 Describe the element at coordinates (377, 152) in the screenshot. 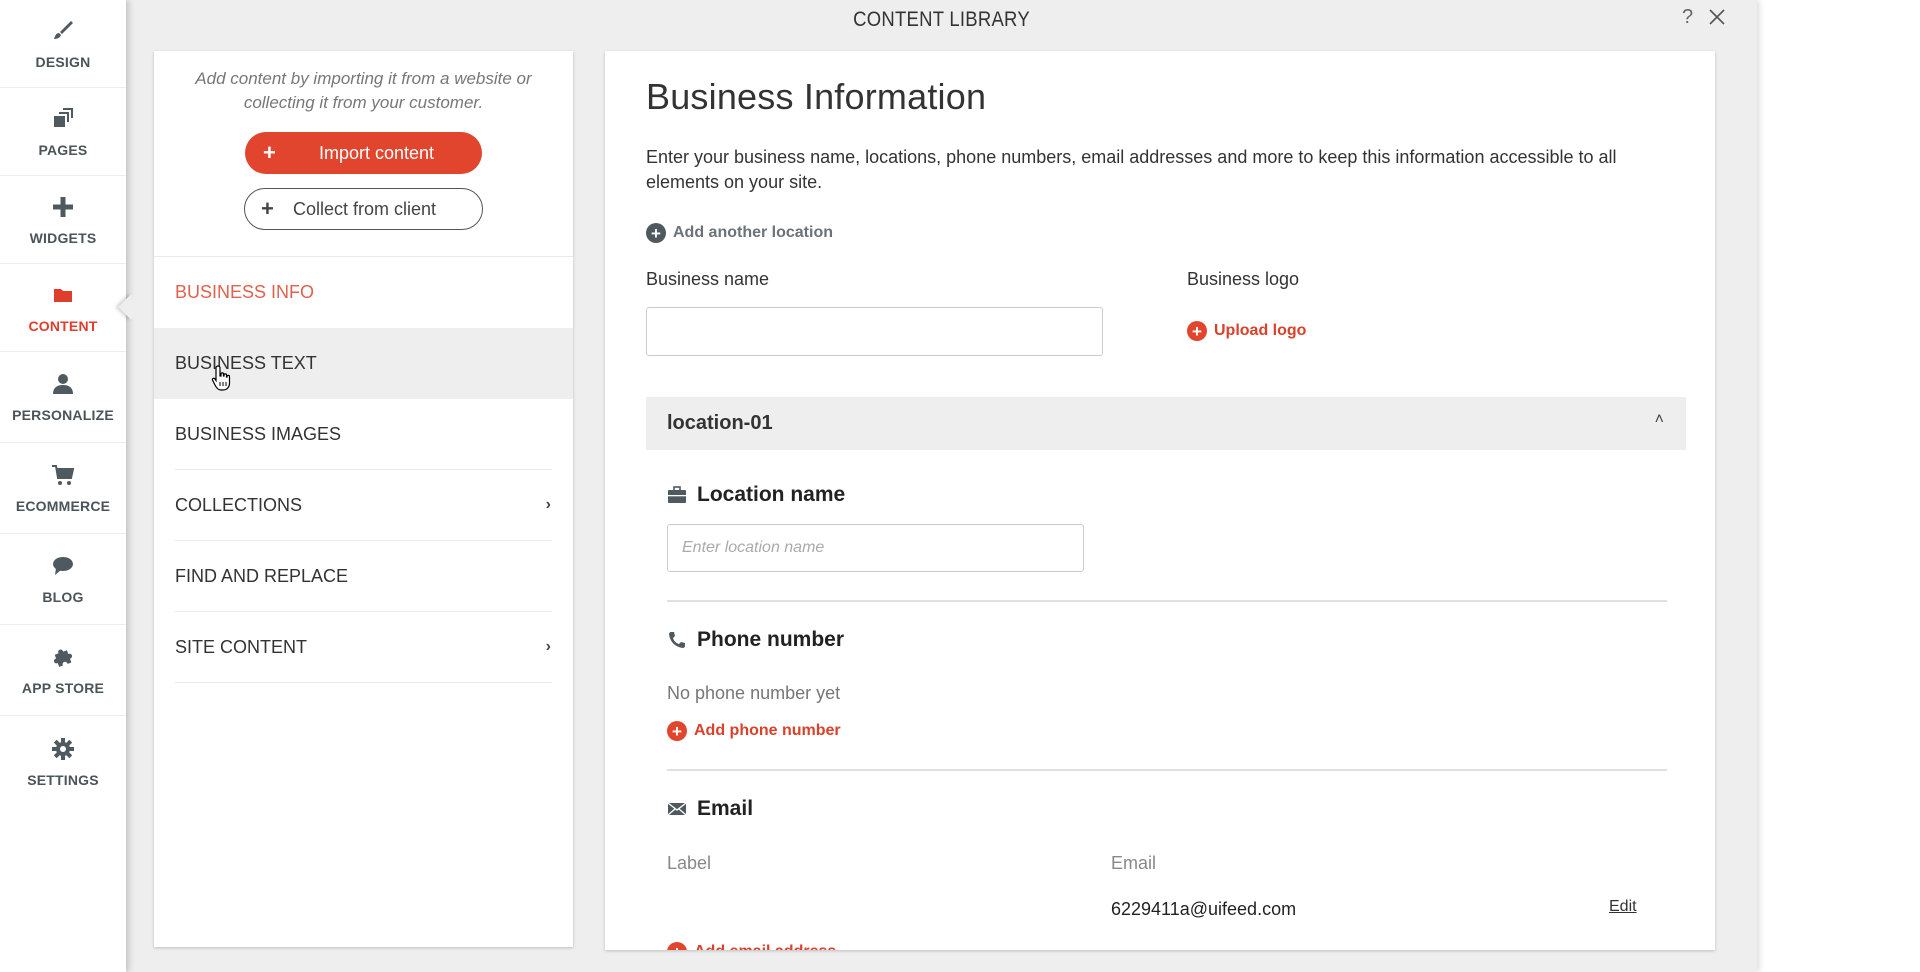

I see `import-content-label: Import content` at that location.